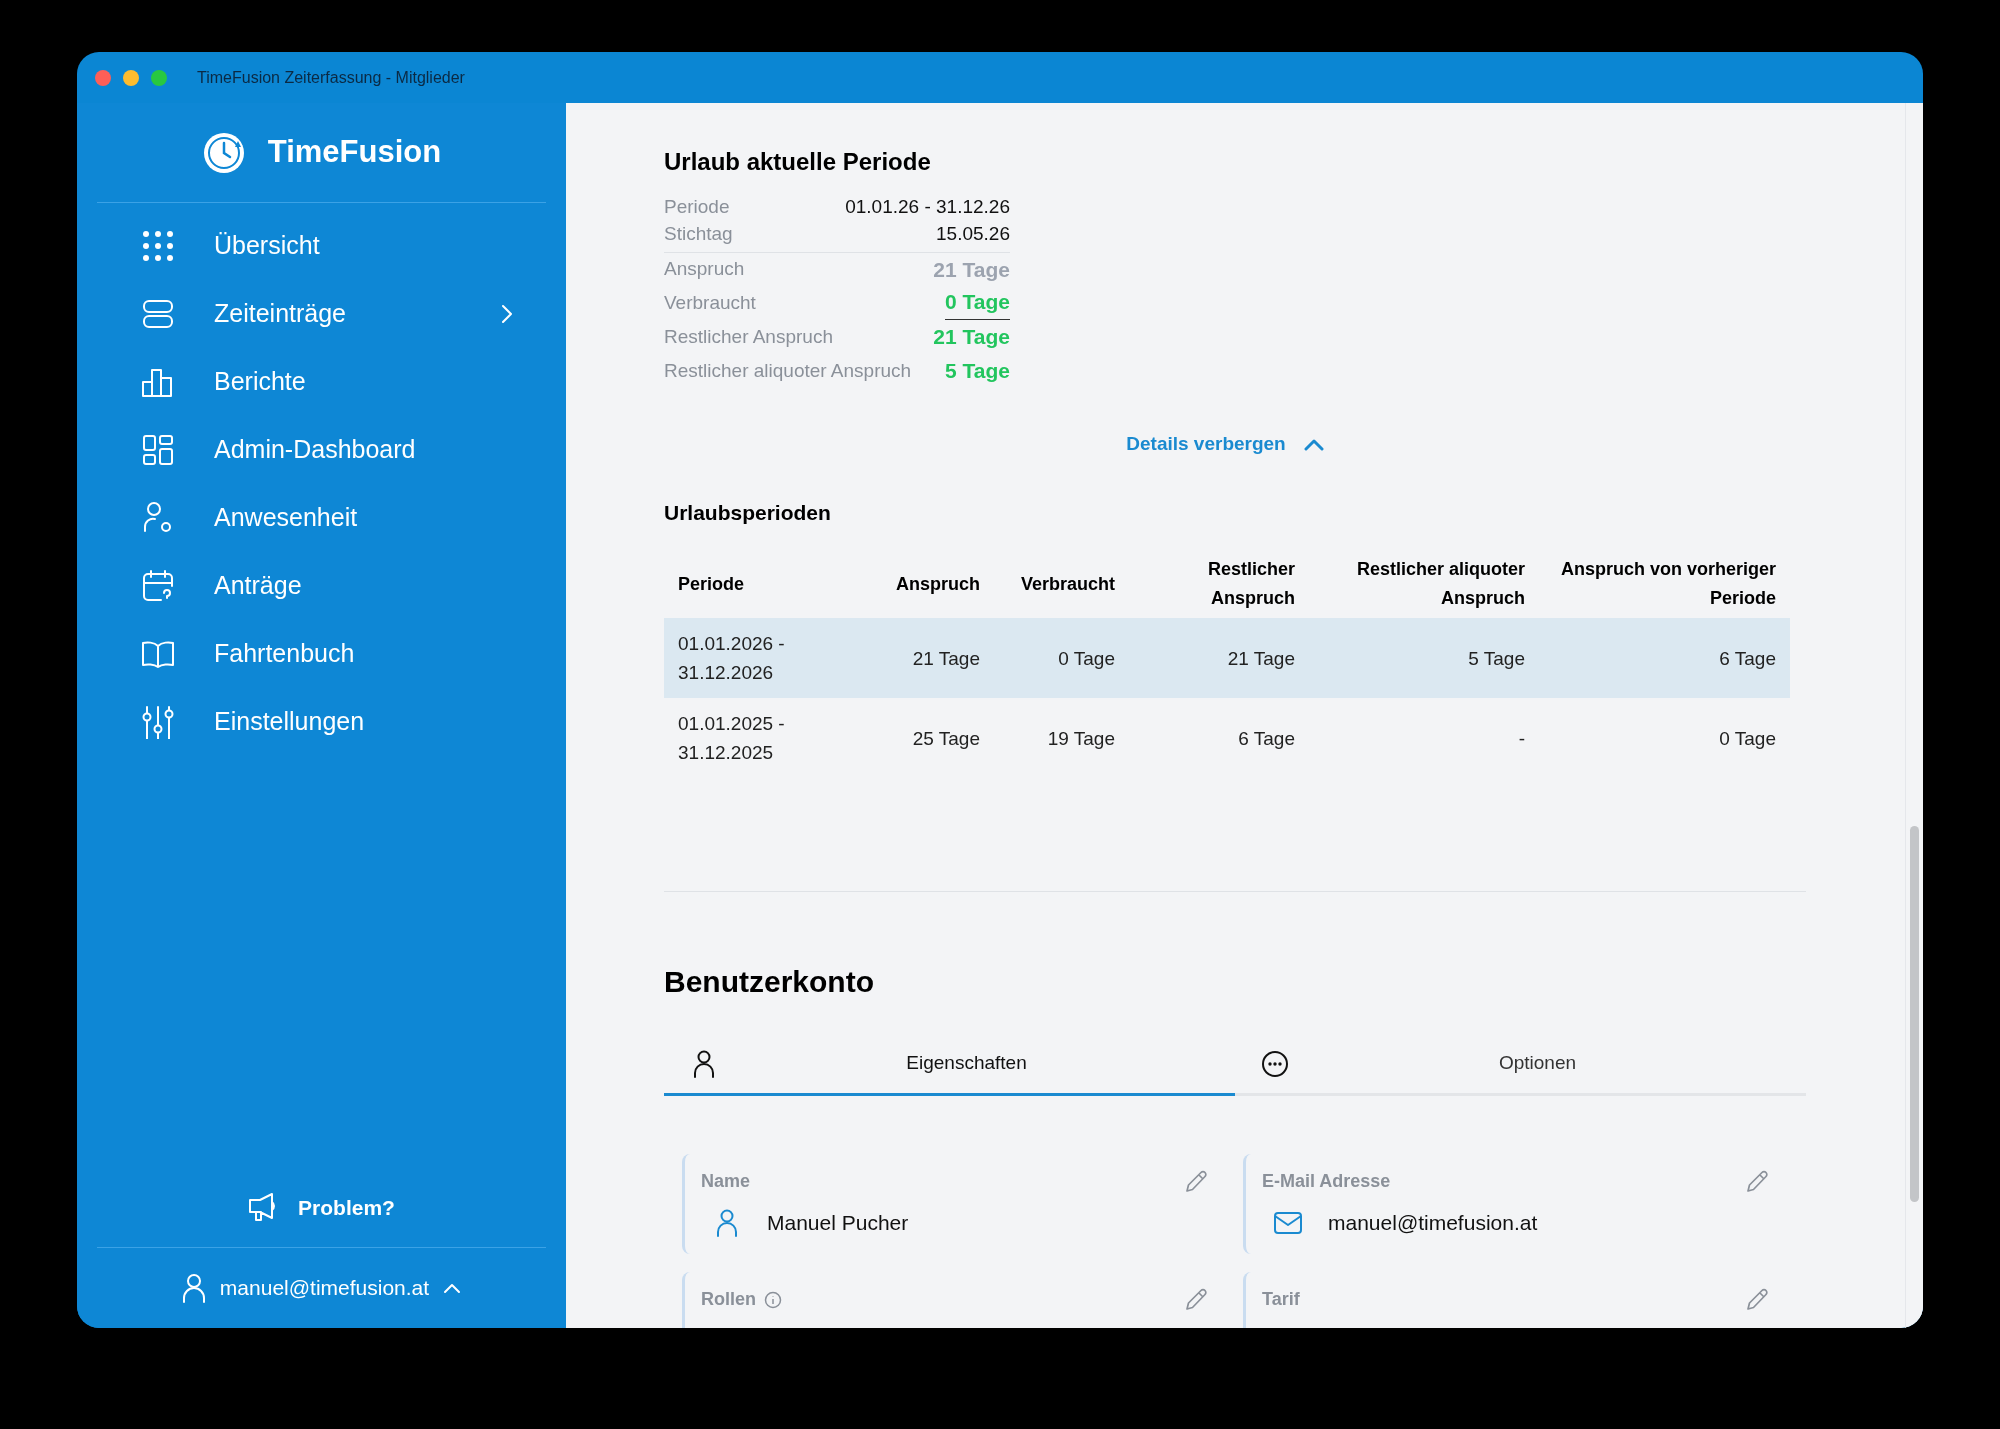  Describe the element at coordinates (321, 586) in the screenshot. I see `nav-item: Anträge` at that location.